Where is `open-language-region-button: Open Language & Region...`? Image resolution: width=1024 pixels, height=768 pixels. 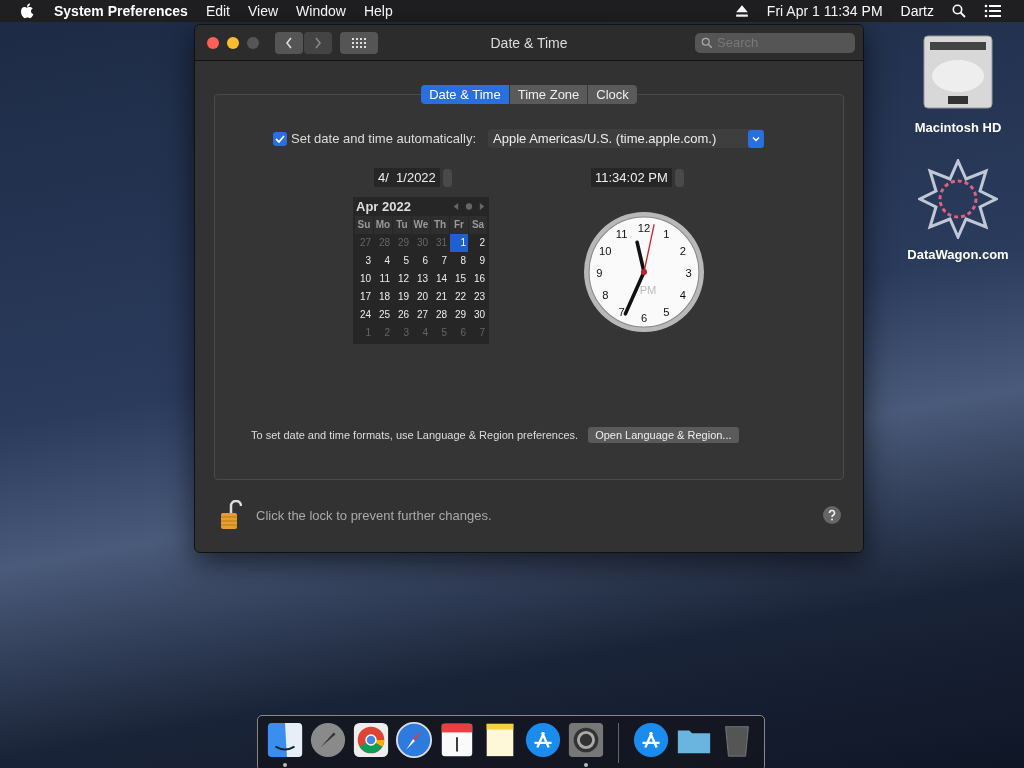
open-language-region-button: Open Language & Region... is located at coordinates (663, 435).